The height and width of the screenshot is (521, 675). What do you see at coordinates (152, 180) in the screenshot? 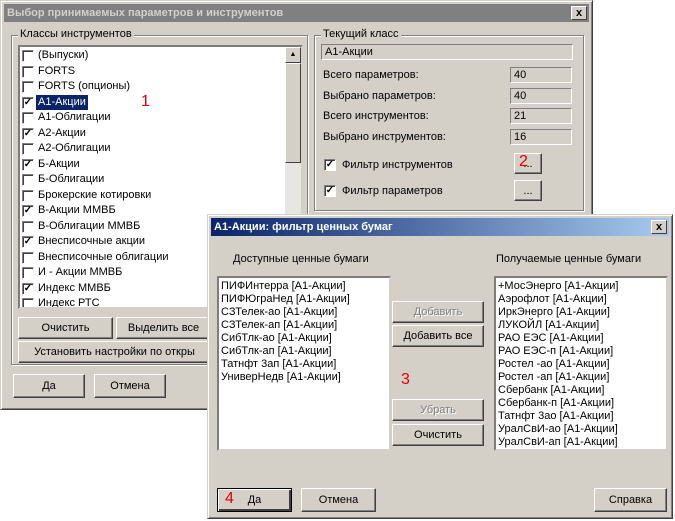
I see `class-row: Б-Облигации` at bounding box center [152, 180].